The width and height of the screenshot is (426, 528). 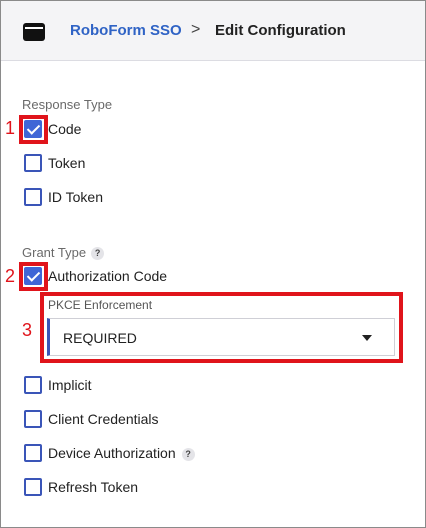 What do you see at coordinates (67, 104) in the screenshot?
I see `response-type-label: Response Type` at bounding box center [67, 104].